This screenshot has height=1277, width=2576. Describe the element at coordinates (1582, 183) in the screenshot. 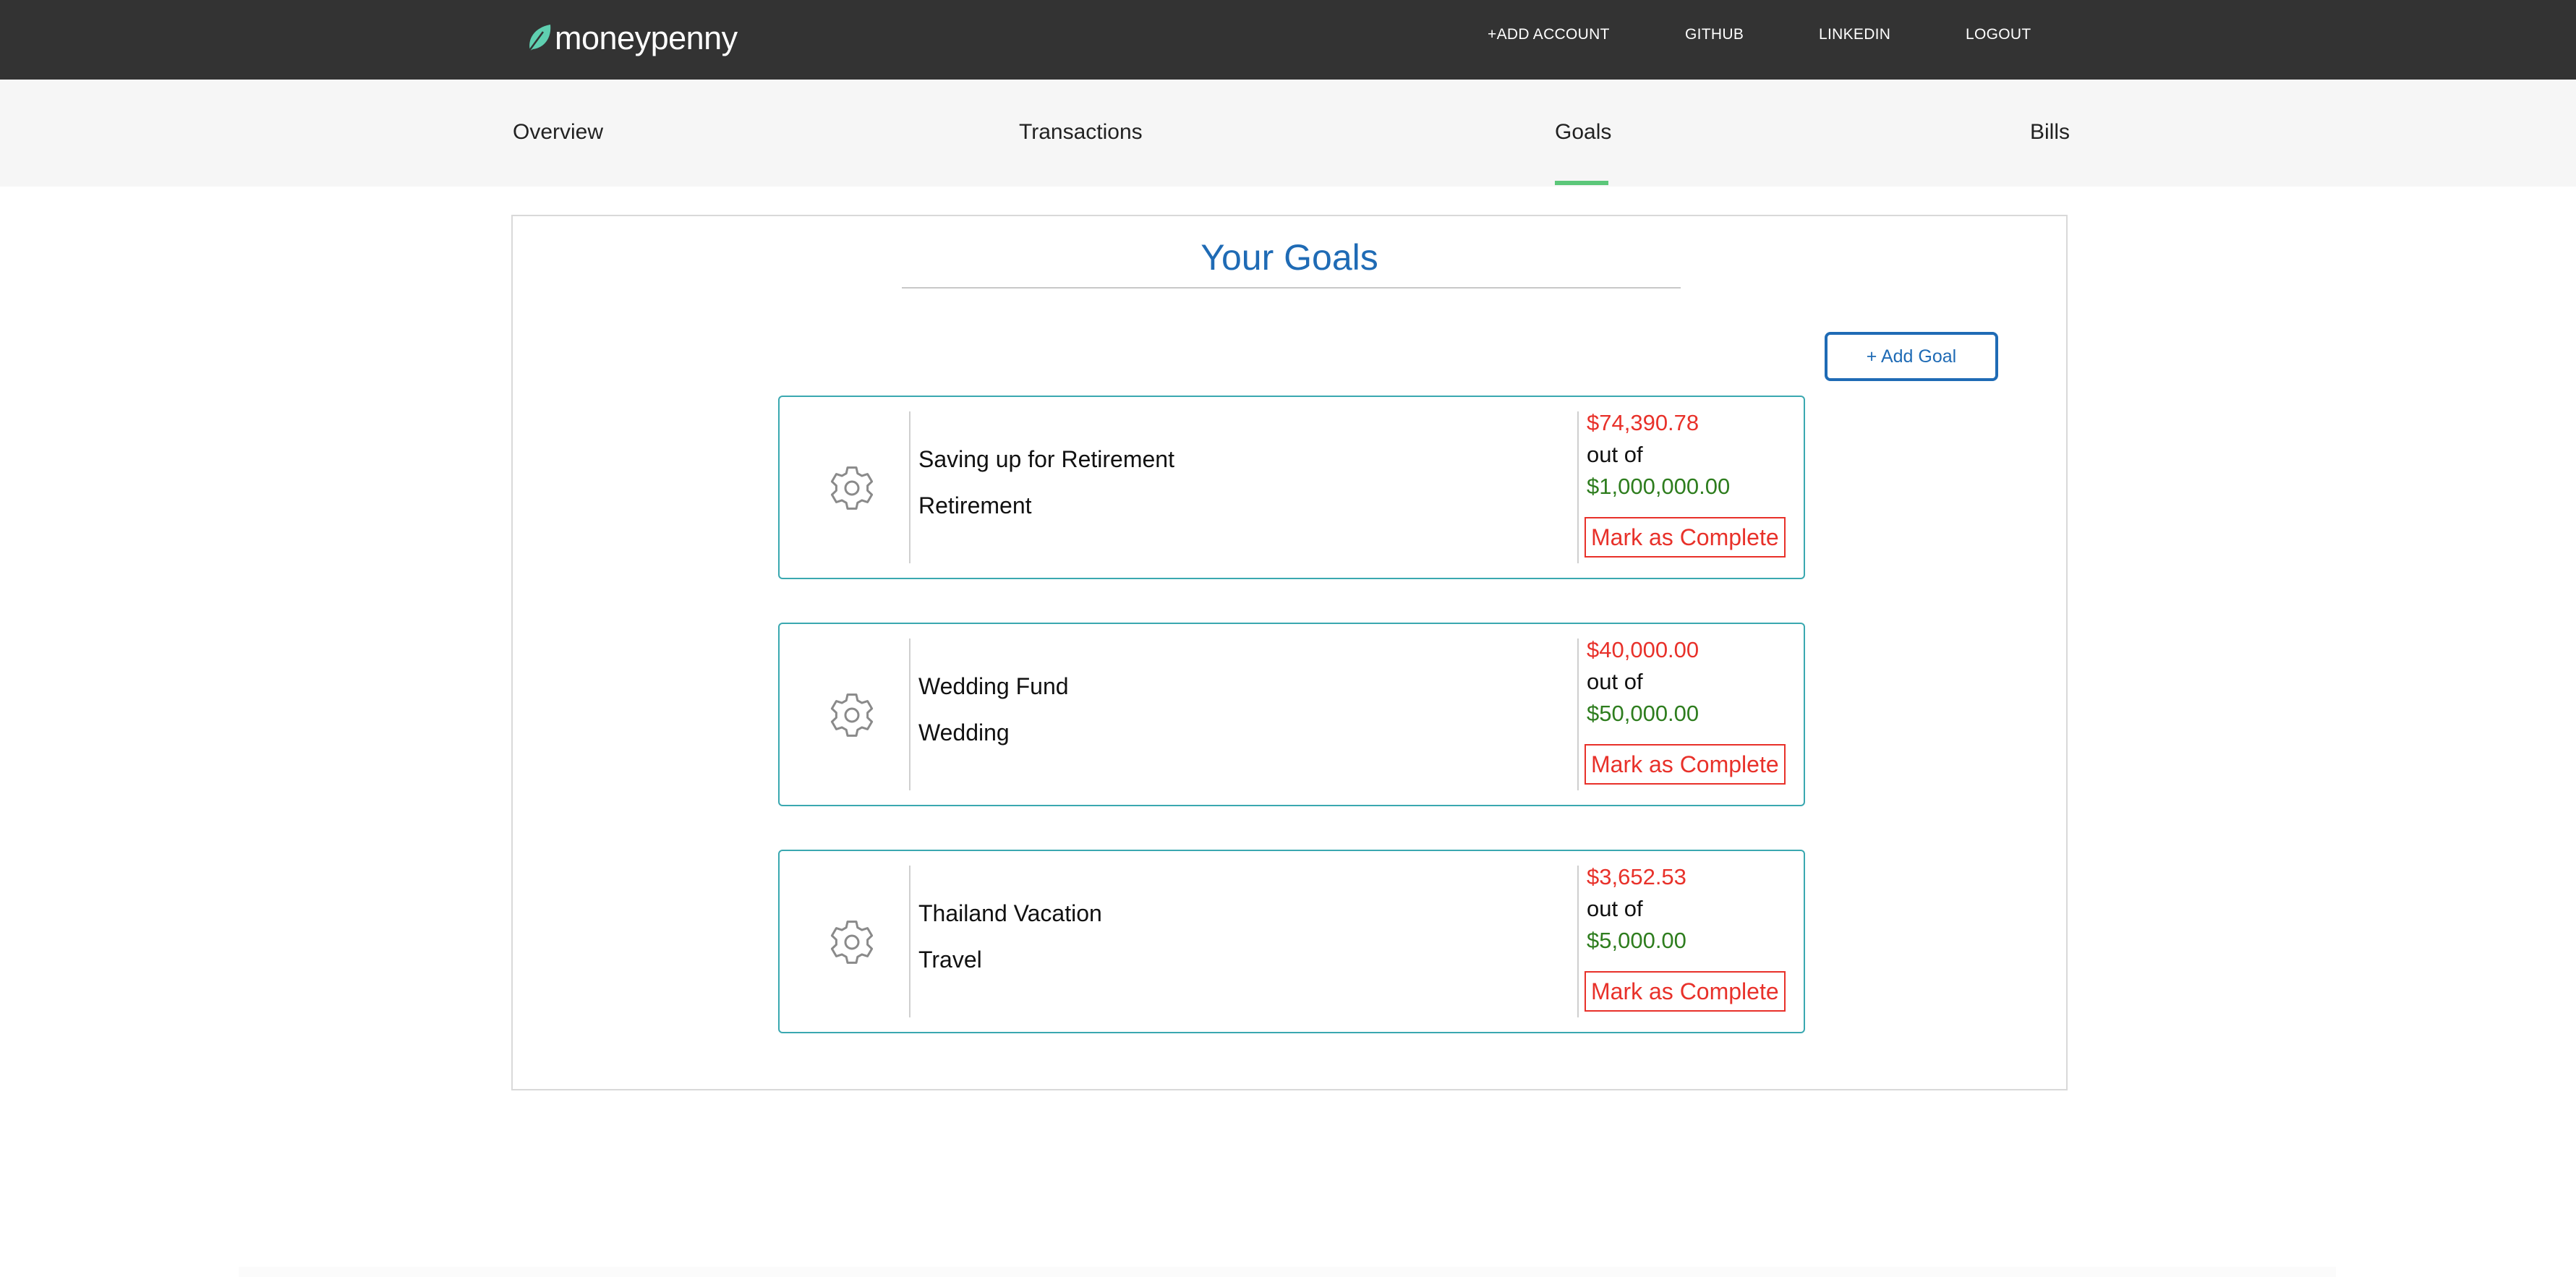

I see `active-tab-indicator` at that location.